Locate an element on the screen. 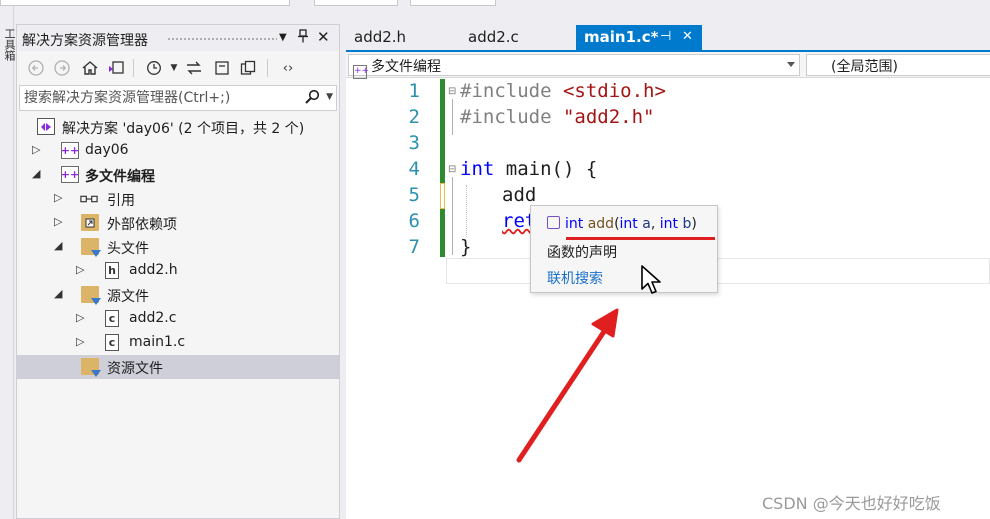 The width and height of the screenshot is (990, 519). keyword: int is located at coordinates (477, 169).